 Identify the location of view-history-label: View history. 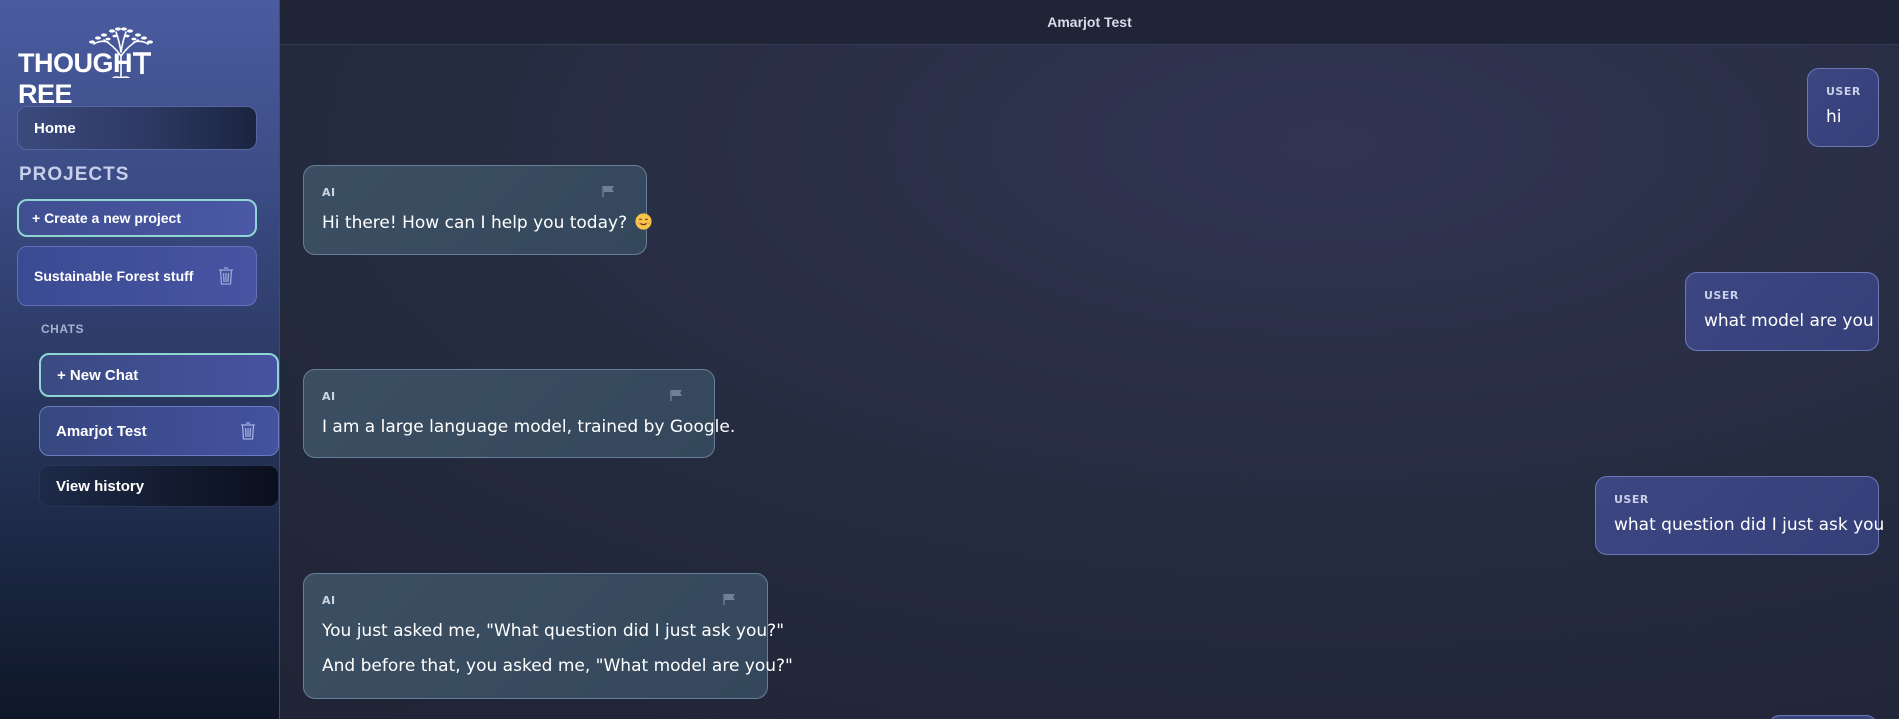
(100, 486).